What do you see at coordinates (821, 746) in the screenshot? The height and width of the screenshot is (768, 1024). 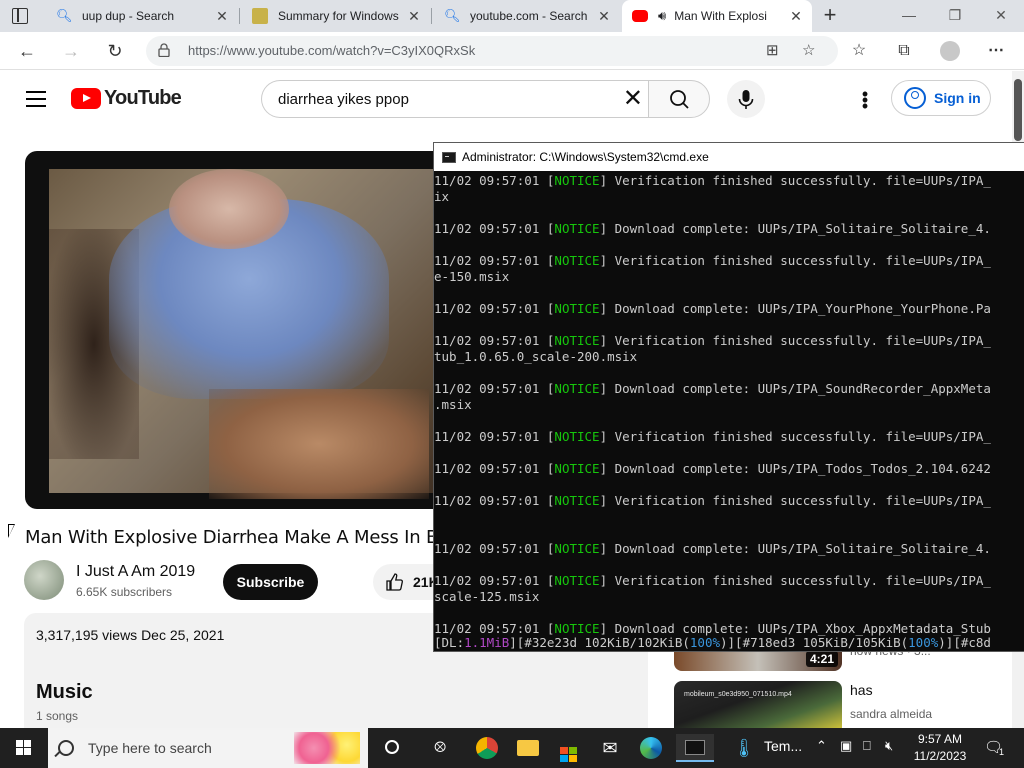 I see `chevron-up-icon: ⌃` at bounding box center [821, 746].